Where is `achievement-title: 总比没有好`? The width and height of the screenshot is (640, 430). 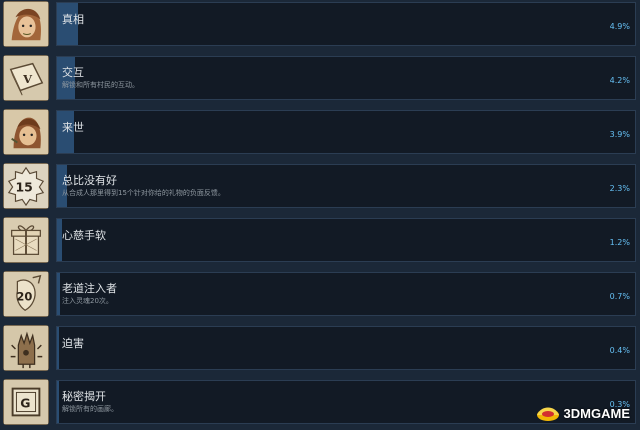
achievement-title: 总比没有好 is located at coordinates (89, 180).